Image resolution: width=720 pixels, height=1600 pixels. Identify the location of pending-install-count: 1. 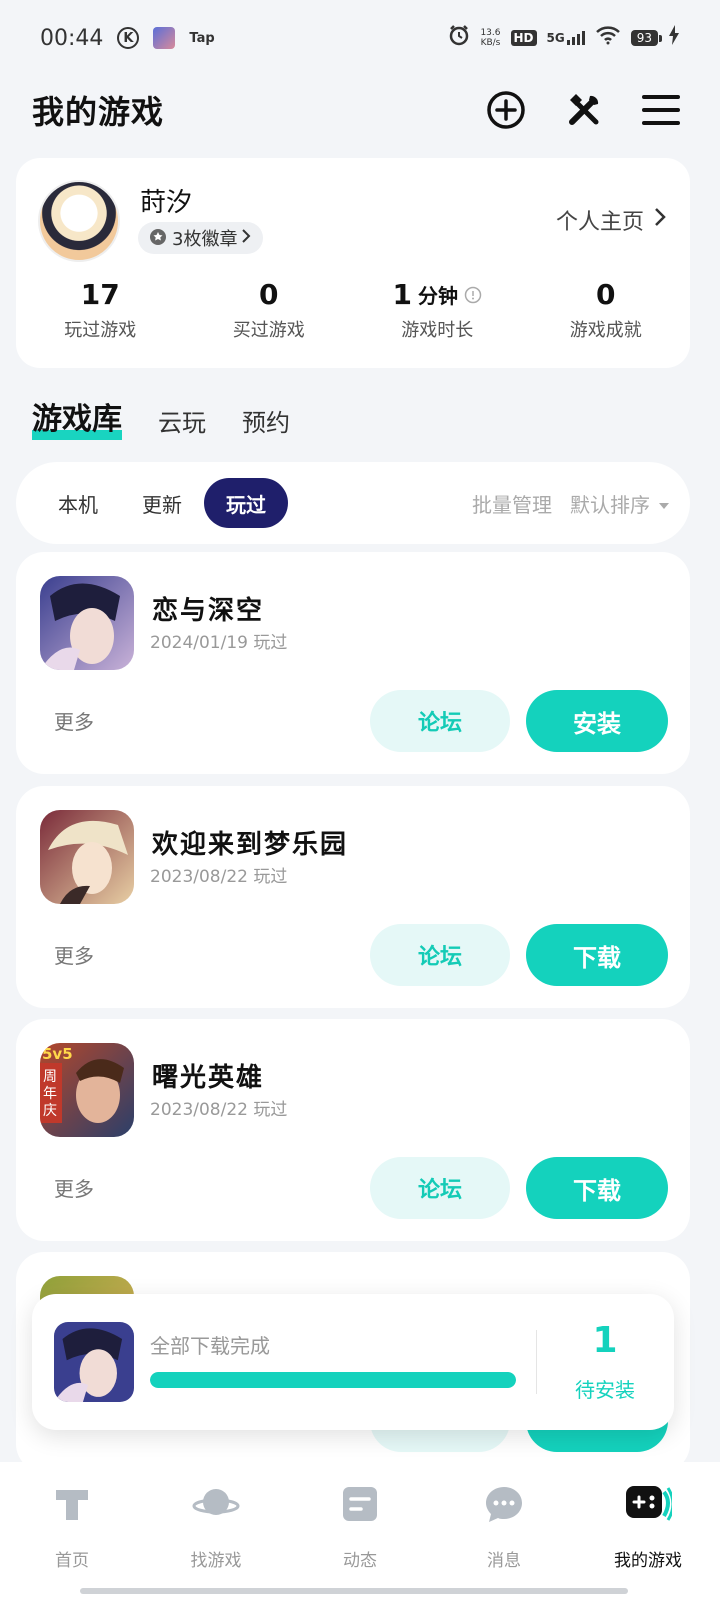
(605, 1340).